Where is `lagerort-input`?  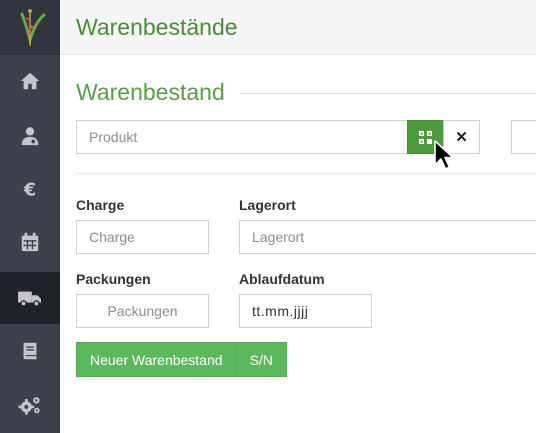 lagerort-input is located at coordinates (387, 237).